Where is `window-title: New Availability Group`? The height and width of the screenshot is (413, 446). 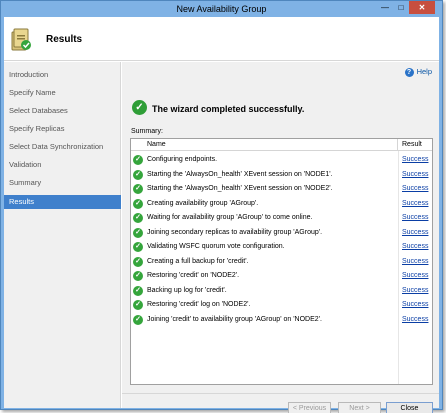
window-title: New Availability Group is located at coordinates (221, 9).